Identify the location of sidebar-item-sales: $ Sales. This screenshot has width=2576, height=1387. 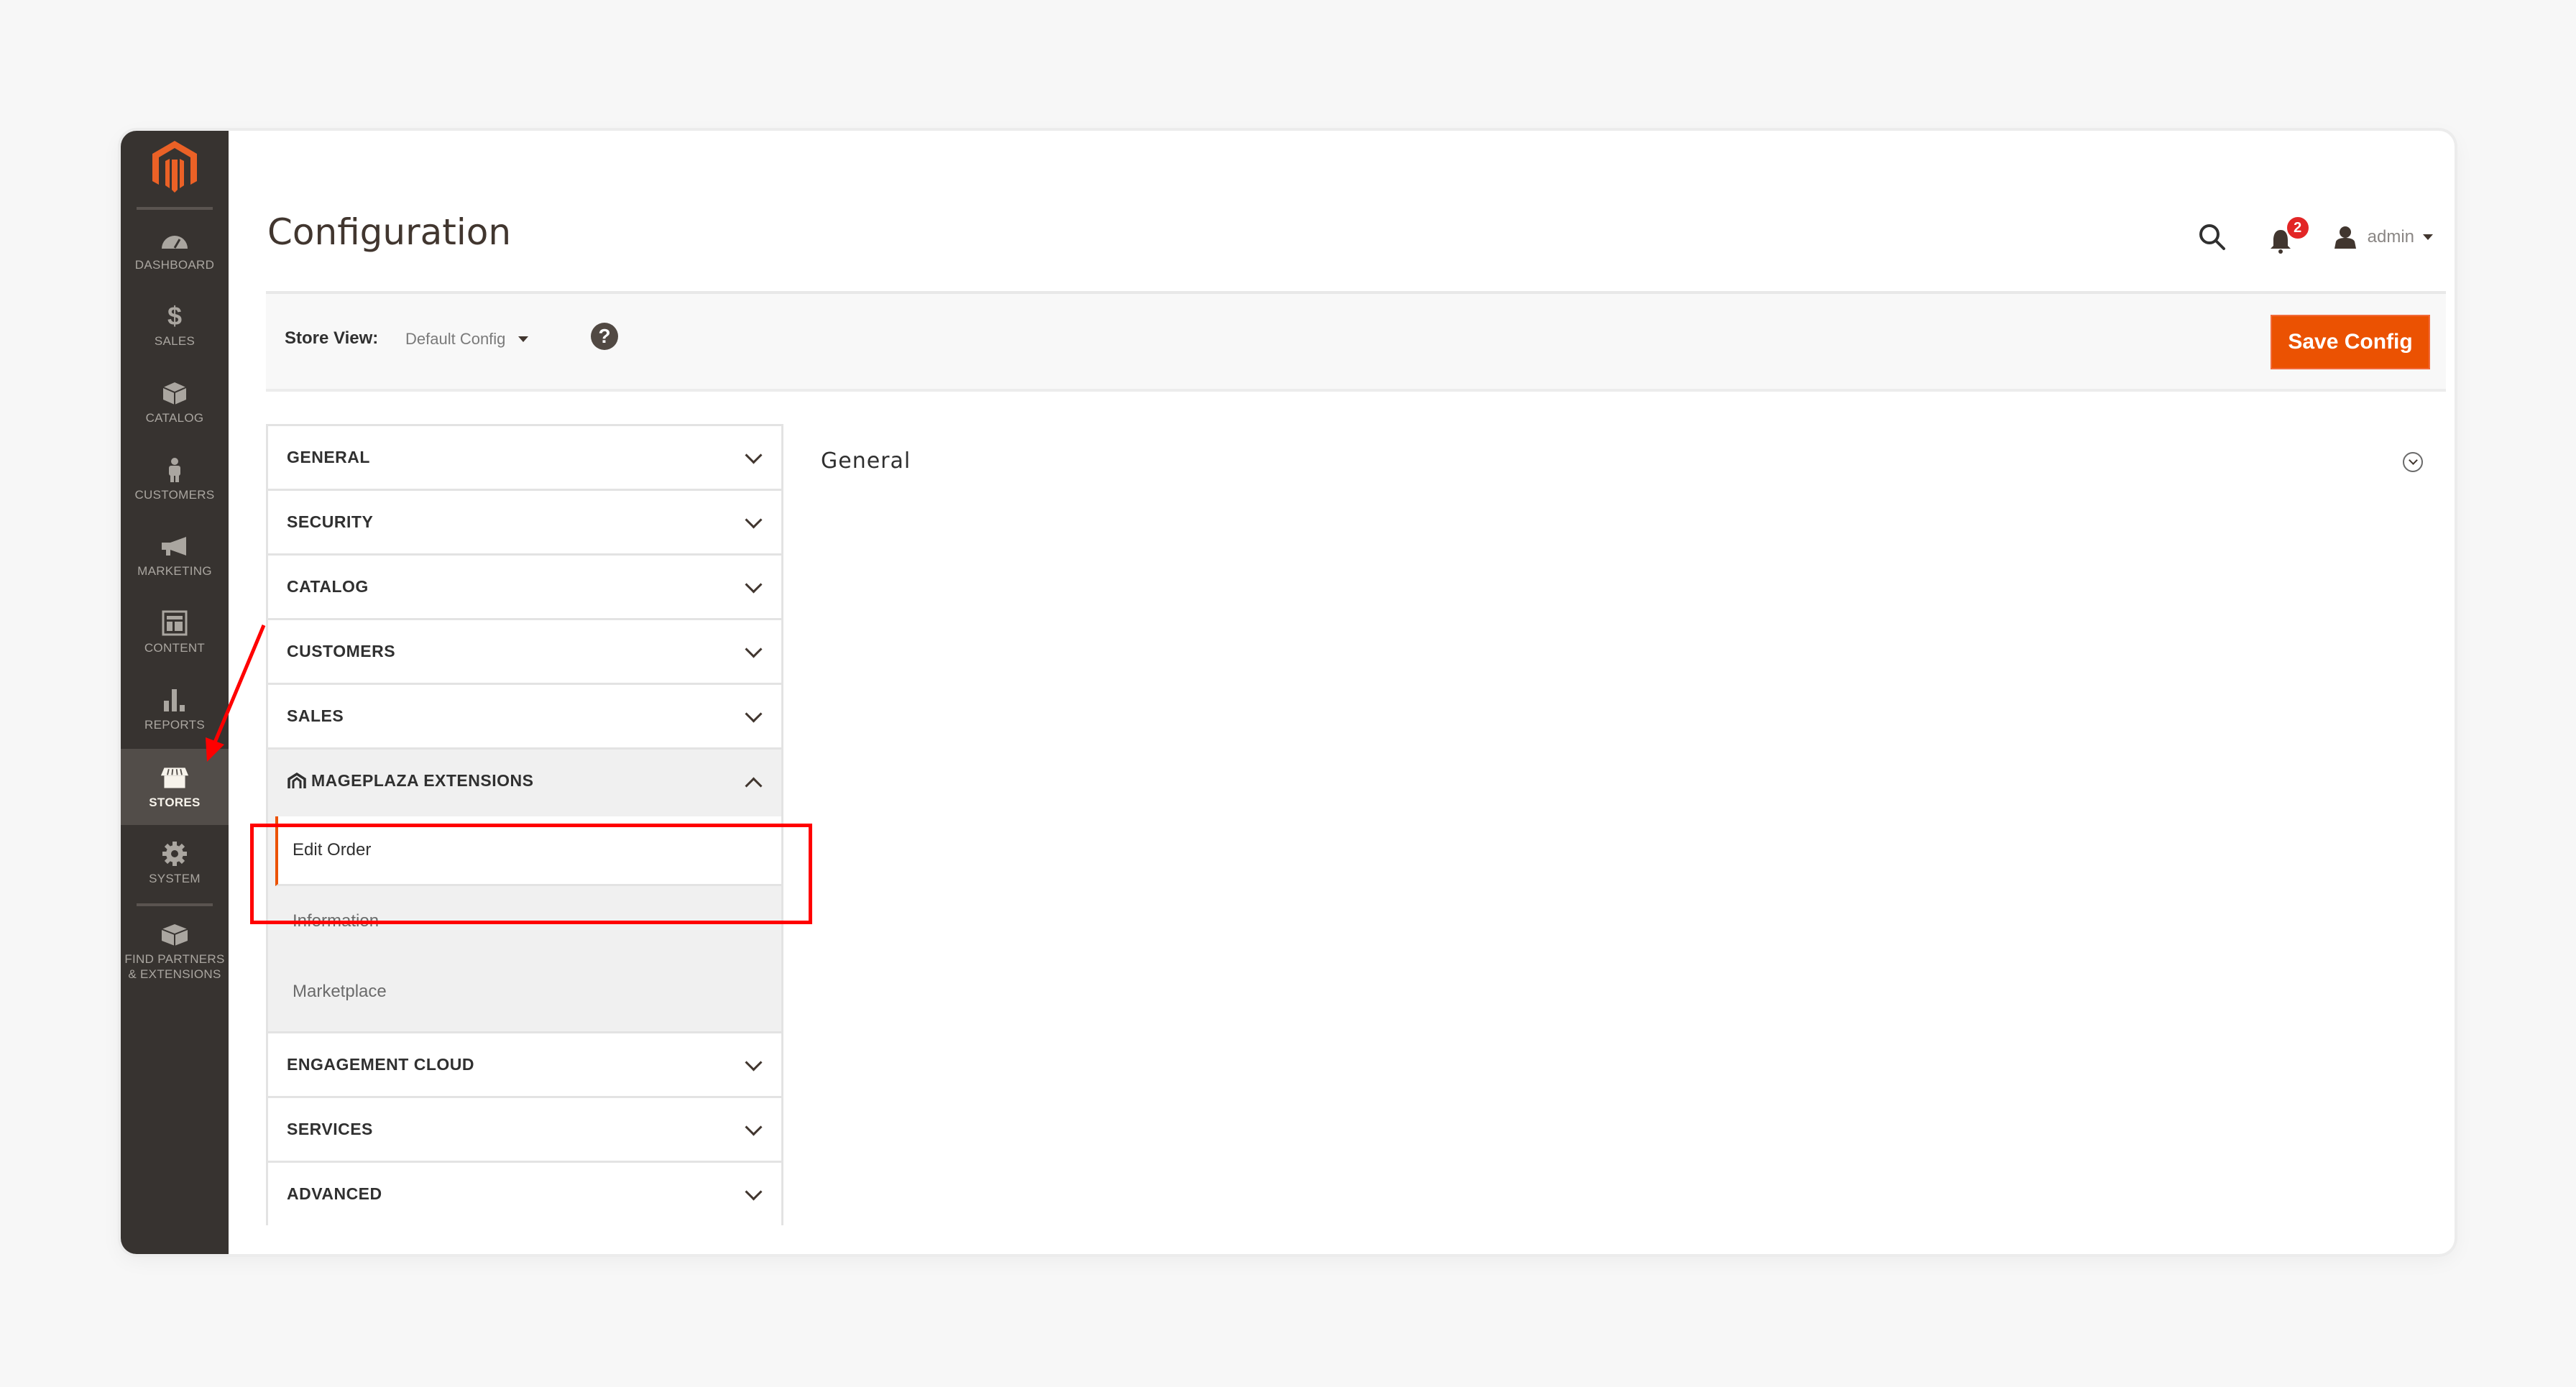
(175, 325).